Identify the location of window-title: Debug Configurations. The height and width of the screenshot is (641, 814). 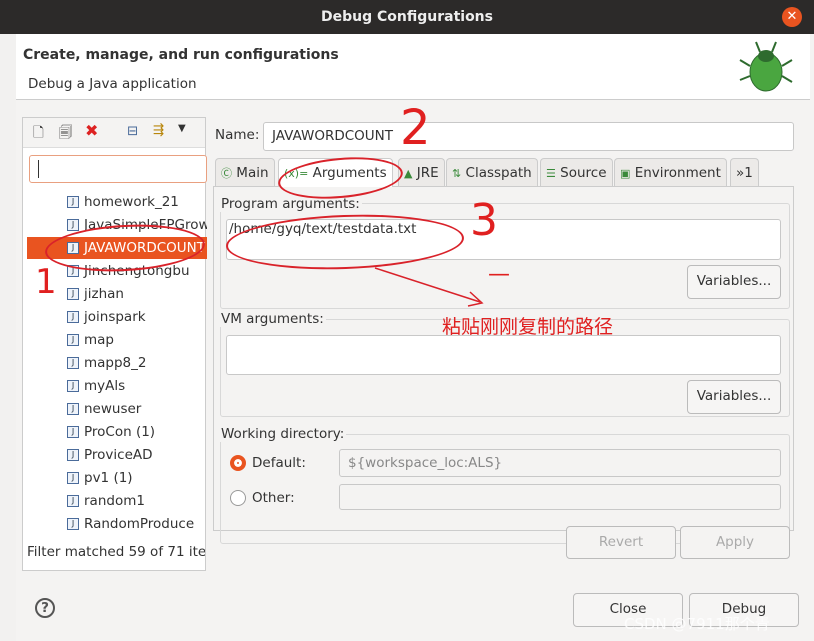
(407, 17).